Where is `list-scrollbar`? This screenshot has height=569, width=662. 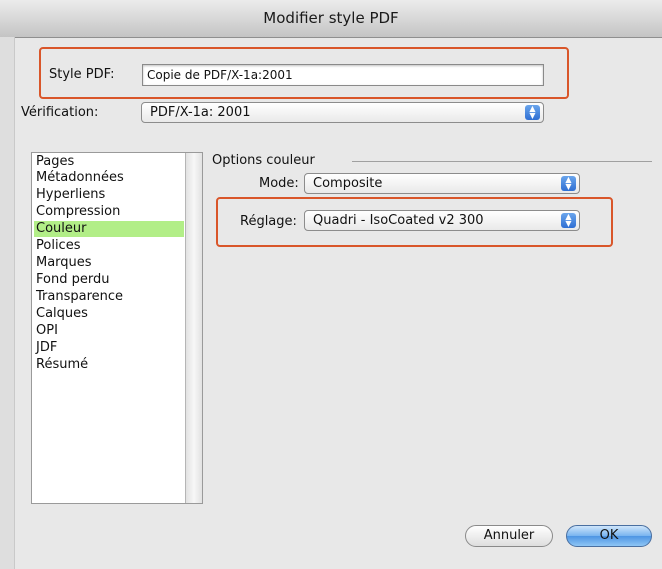
list-scrollbar is located at coordinates (193, 328).